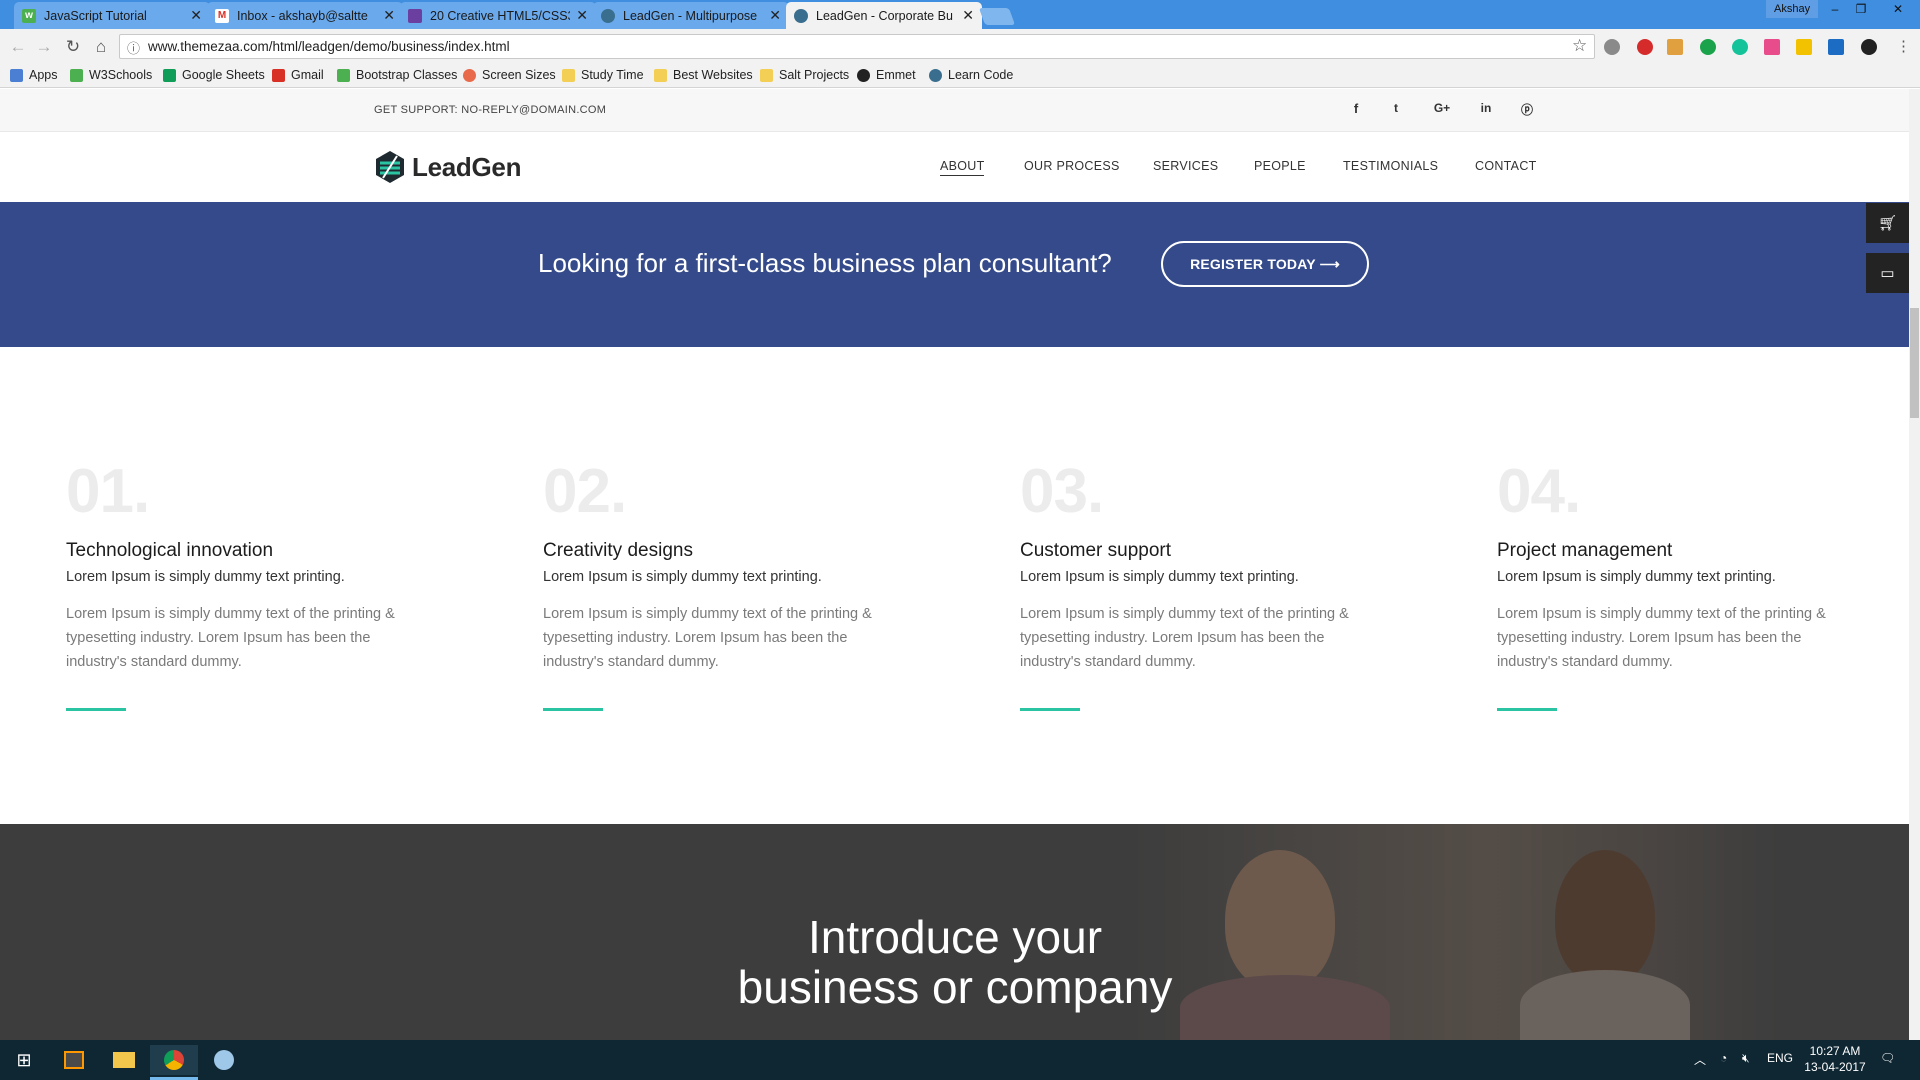 The width and height of the screenshot is (1920, 1080). I want to click on pinterest-icon: ⓟ, so click(1527, 109).